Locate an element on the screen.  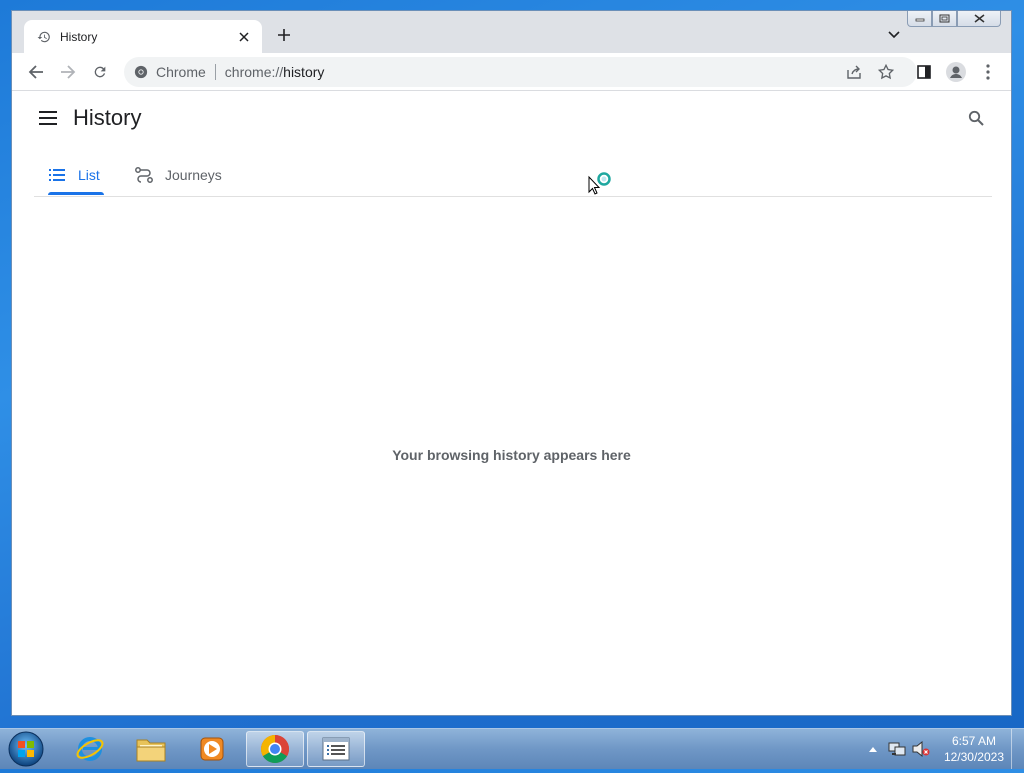
share-icon is located at coordinates (854, 72).